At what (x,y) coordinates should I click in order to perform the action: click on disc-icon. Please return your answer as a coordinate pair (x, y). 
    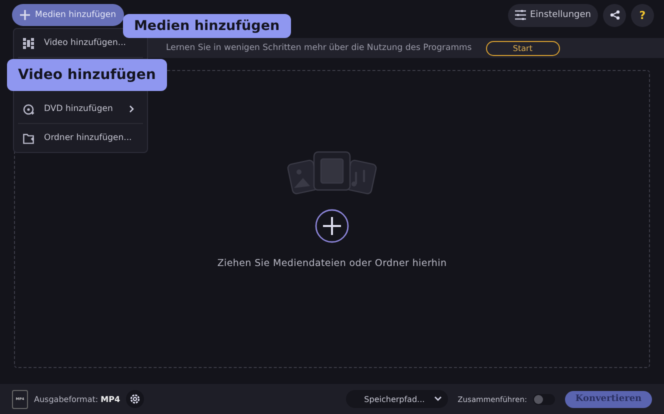
    Looking at the image, I should click on (28, 109).